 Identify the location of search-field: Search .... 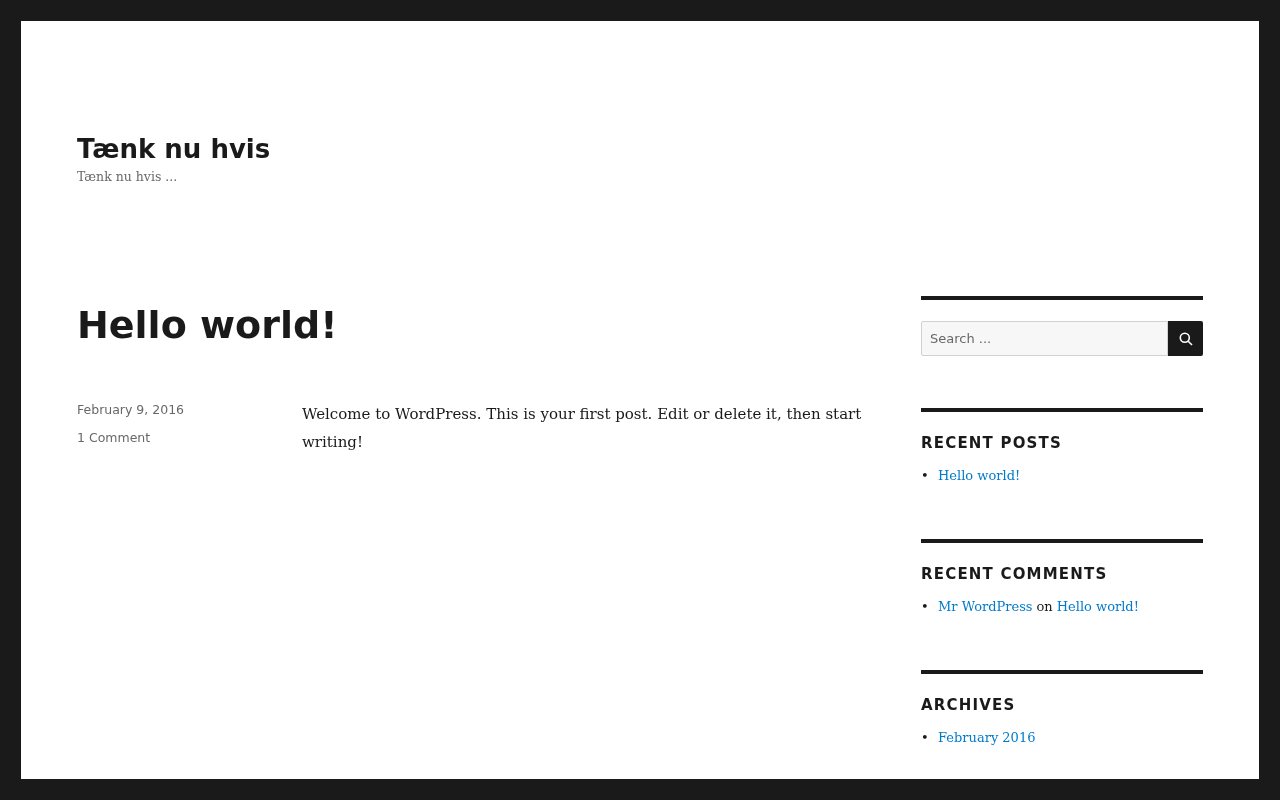
(1044, 338).